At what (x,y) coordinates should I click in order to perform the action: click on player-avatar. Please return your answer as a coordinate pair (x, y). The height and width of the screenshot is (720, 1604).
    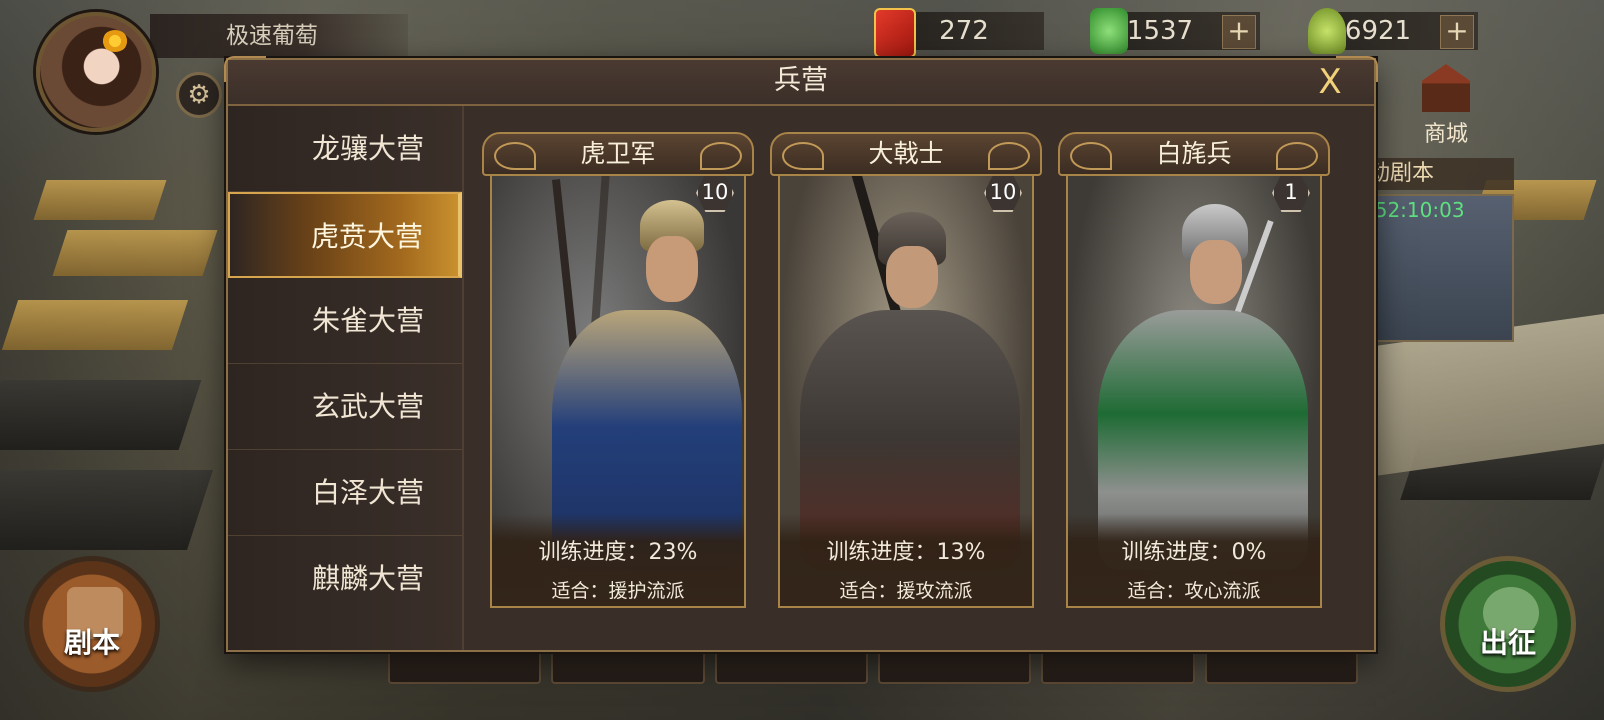
    Looking at the image, I should click on (96, 72).